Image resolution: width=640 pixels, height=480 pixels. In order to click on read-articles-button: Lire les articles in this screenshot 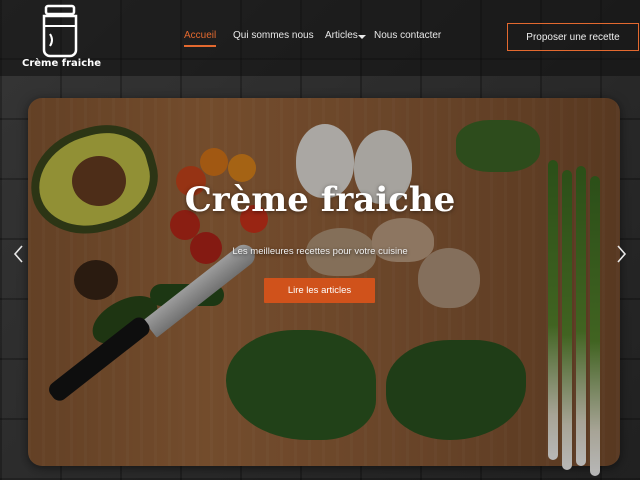, I will do `click(319, 290)`.